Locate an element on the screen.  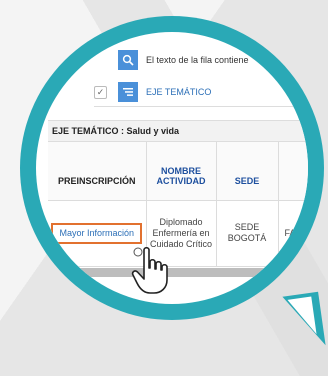
divider is located at coordinates (201, 106).